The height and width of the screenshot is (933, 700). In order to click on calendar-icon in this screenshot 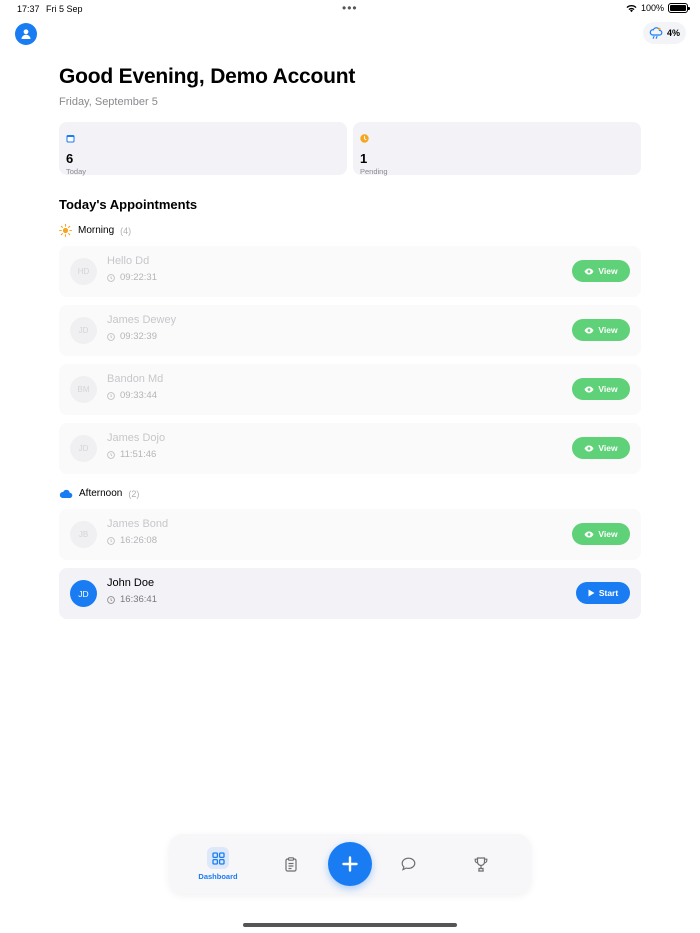, I will do `click(70, 139)`.